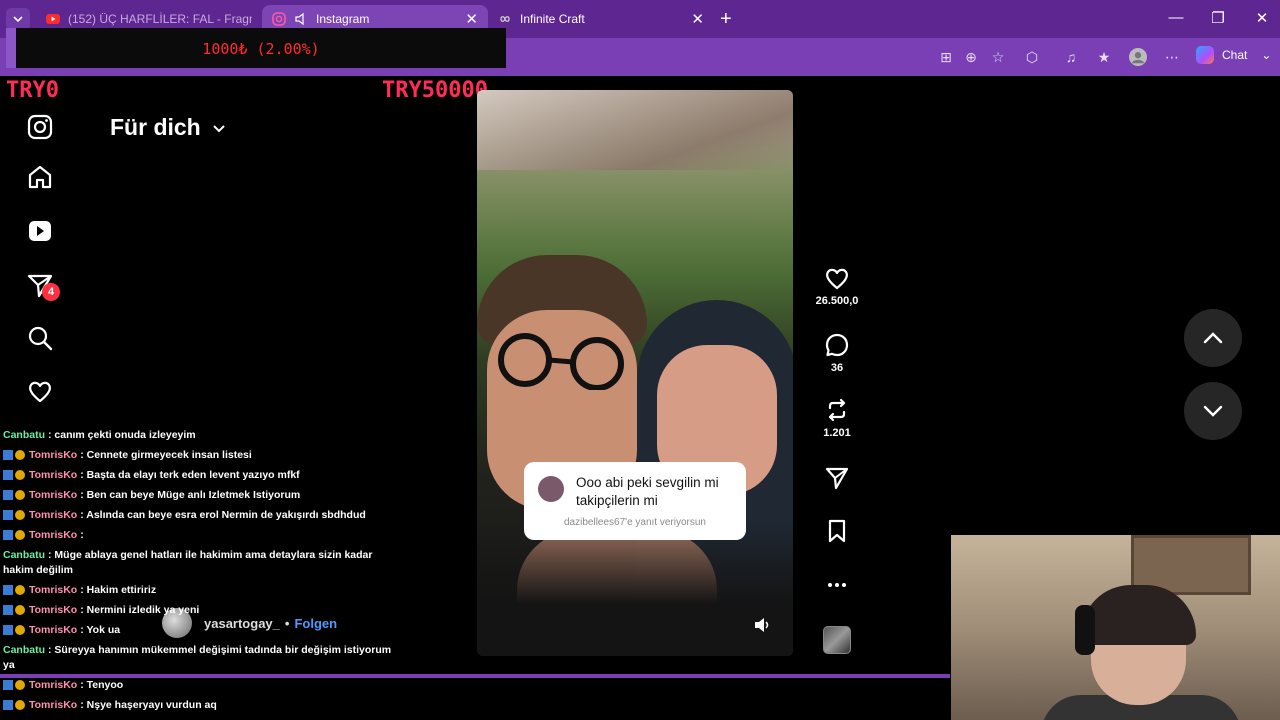 This screenshot has height=720, width=1280. Describe the element at coordinates (40, 338) in the screenshot. I see `search-icon` at that location.